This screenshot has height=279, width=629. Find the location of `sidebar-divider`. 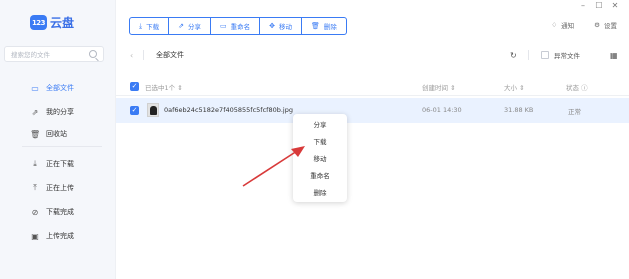

sidebar-divider is located at coordinates (62, 146).